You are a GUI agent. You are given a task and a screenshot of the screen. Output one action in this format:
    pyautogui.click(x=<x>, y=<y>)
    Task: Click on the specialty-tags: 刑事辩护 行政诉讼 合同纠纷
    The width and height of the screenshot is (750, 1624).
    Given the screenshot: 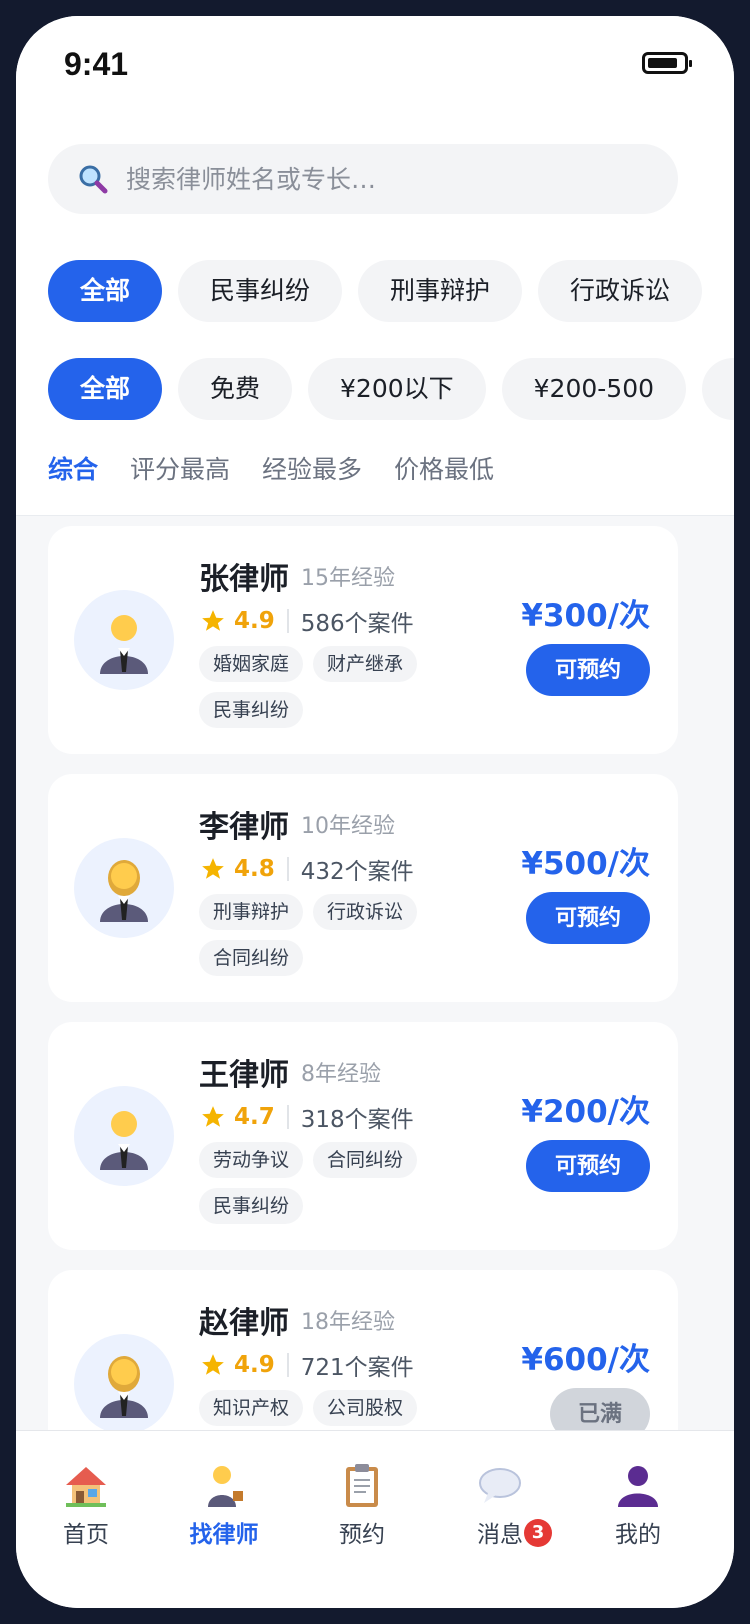 What is the action you would take?
    pyautogui.click(x=329, y=935)
    